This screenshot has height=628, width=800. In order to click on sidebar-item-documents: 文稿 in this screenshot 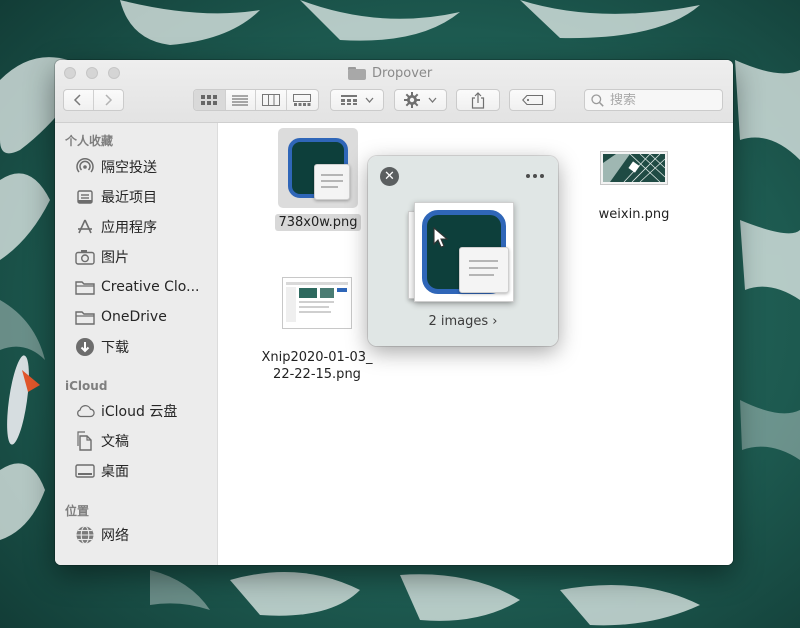, I will do `click(102, 441)`.